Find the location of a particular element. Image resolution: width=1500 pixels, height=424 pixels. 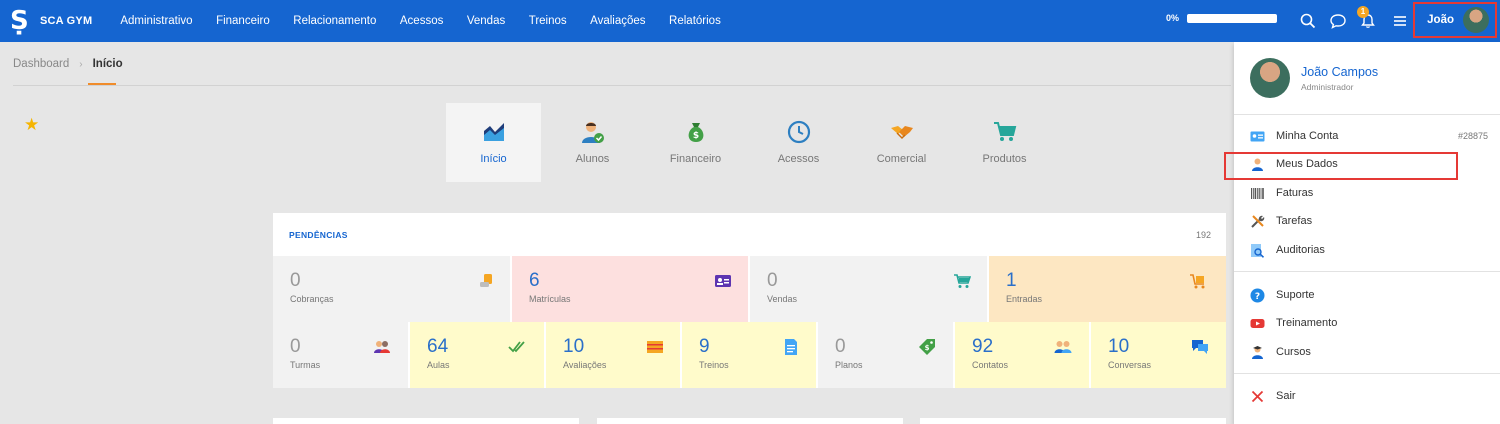

module-tab-acessos: Acessos is located at coordinates (798, 142).